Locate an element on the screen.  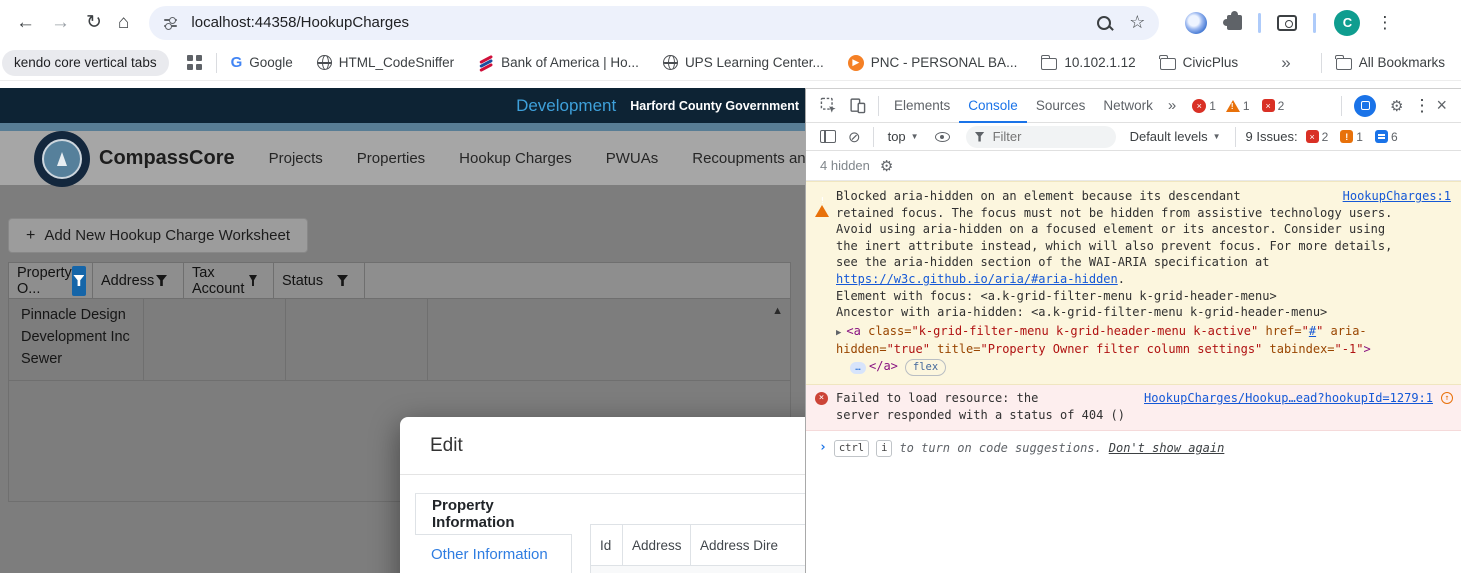
pnc-icon: ▶ is located at coordinates (855, 62).